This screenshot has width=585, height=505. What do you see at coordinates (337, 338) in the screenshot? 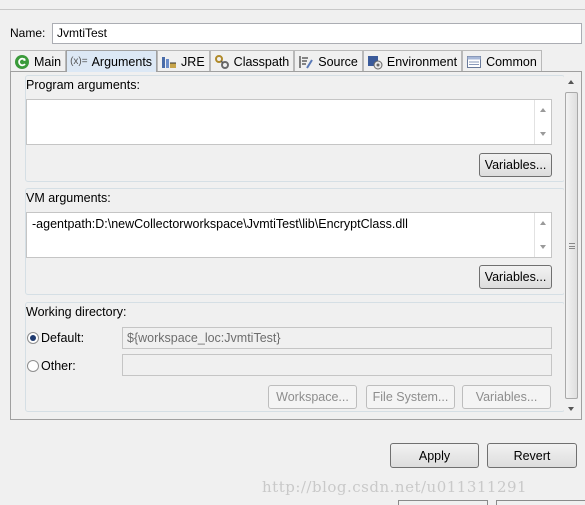
I see `default-directory-field: ${workspace_loc:JvmtiTest}` at bounding box center [337, 338].